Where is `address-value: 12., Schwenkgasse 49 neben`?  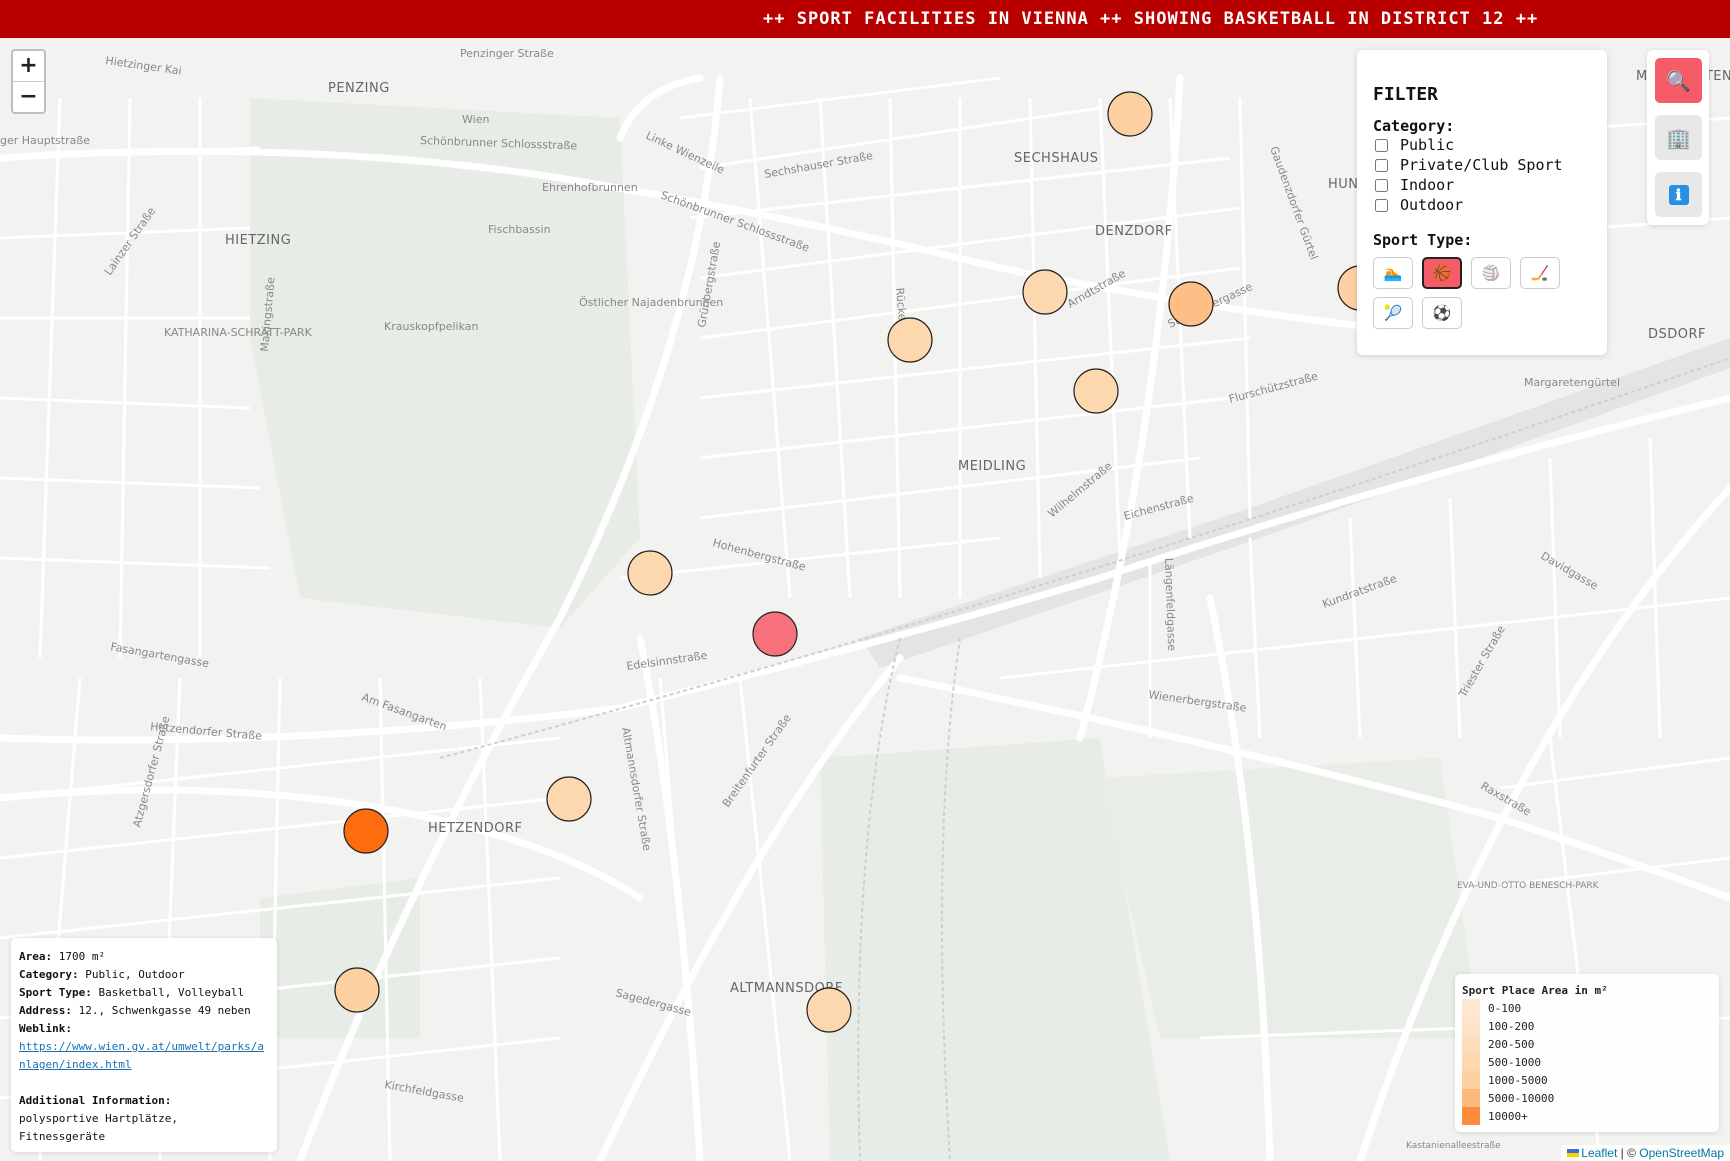 address-value: 12., Schwenkgasse 49 neben is located at coordinates (164, 1010).